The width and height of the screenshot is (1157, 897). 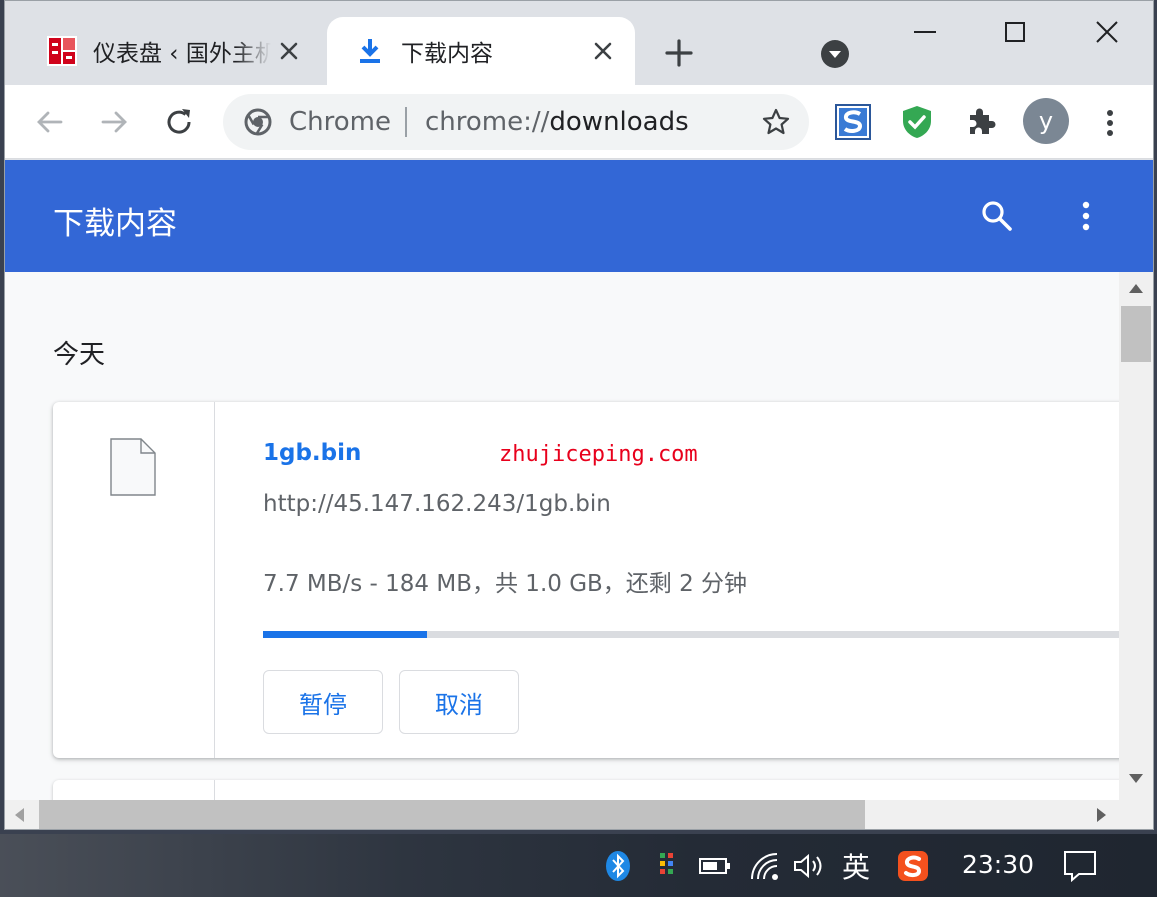 I want to click on tab-strip: 仪表盘 ‹ 国外主机 下载内容, so click(x=579, y=43).